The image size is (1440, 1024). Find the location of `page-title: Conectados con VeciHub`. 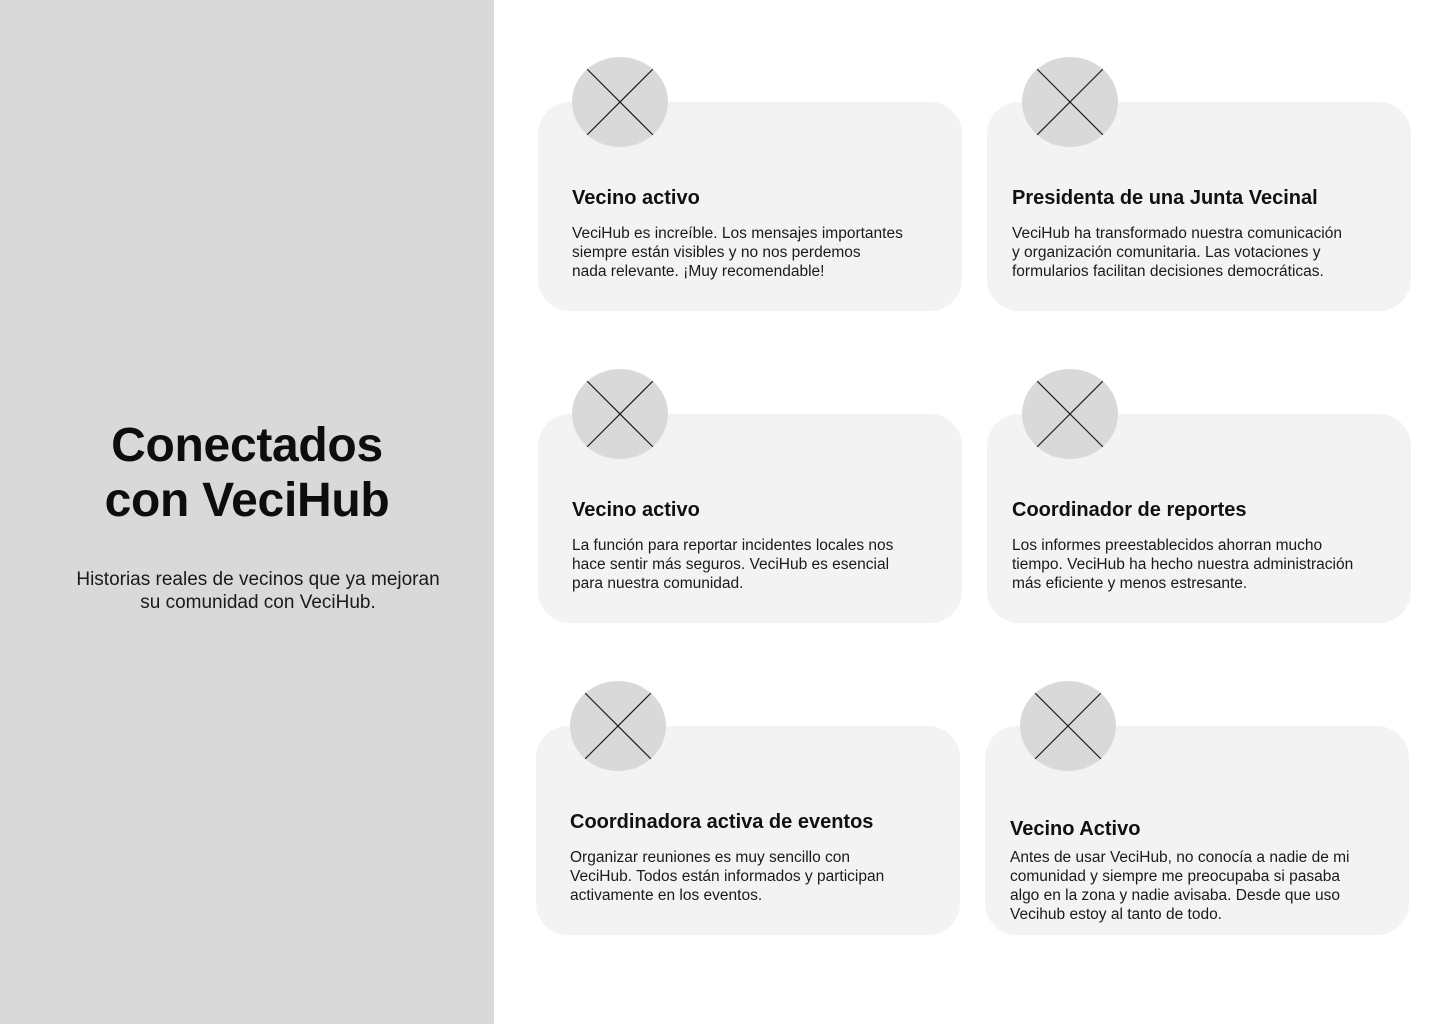

page-title: Conectados con VeciHub is located at coordinates (247, 473).